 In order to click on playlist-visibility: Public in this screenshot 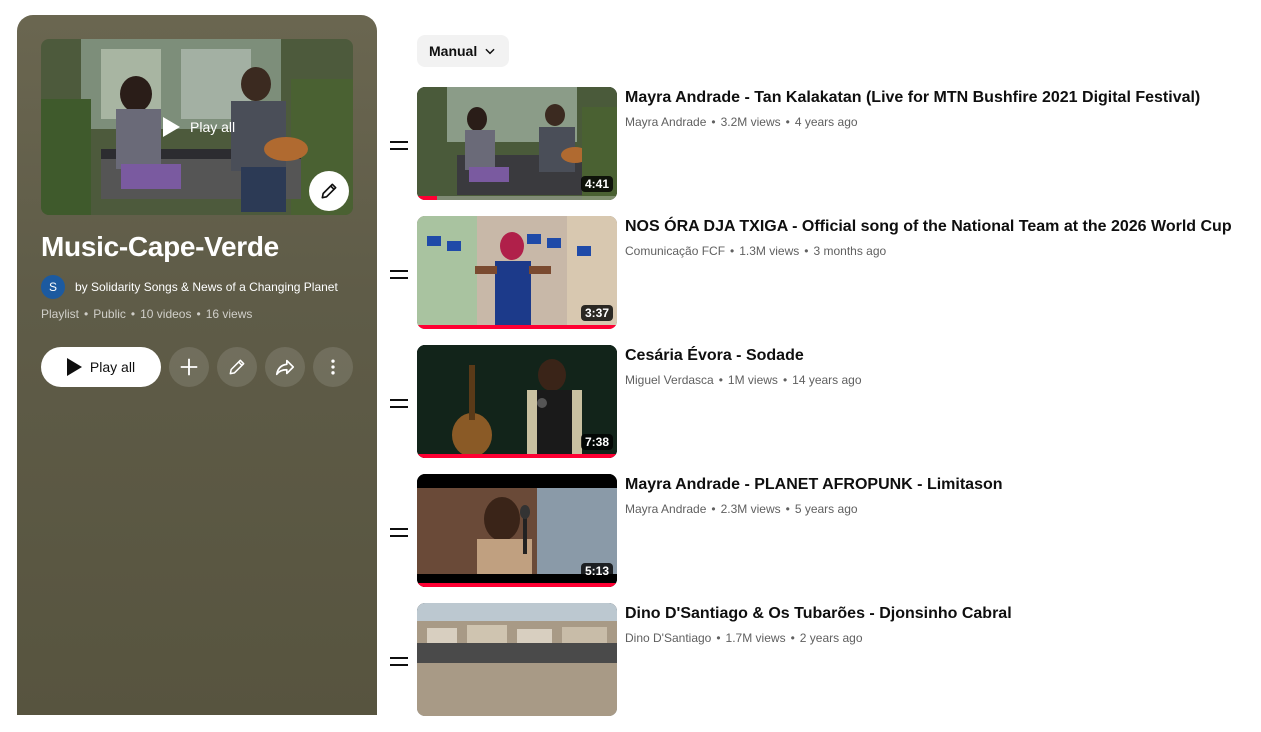, I will do `click(109, 314)`.